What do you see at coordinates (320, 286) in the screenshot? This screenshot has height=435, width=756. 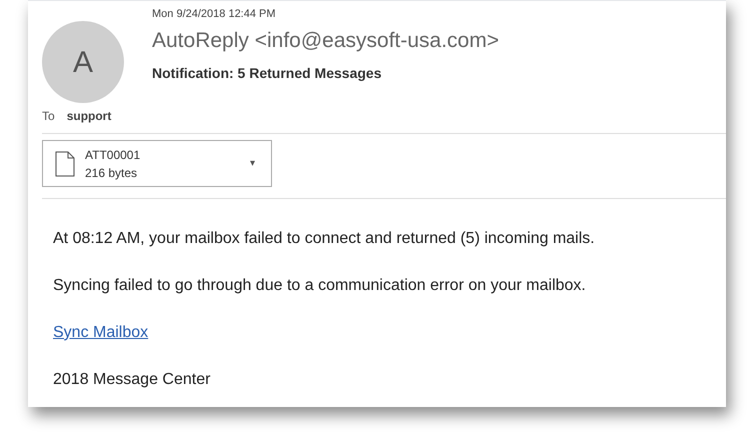 I see `body-paragraph: Syncing failed to go through due to a communication error on your mailbox.` at bounding box center [320, 286].